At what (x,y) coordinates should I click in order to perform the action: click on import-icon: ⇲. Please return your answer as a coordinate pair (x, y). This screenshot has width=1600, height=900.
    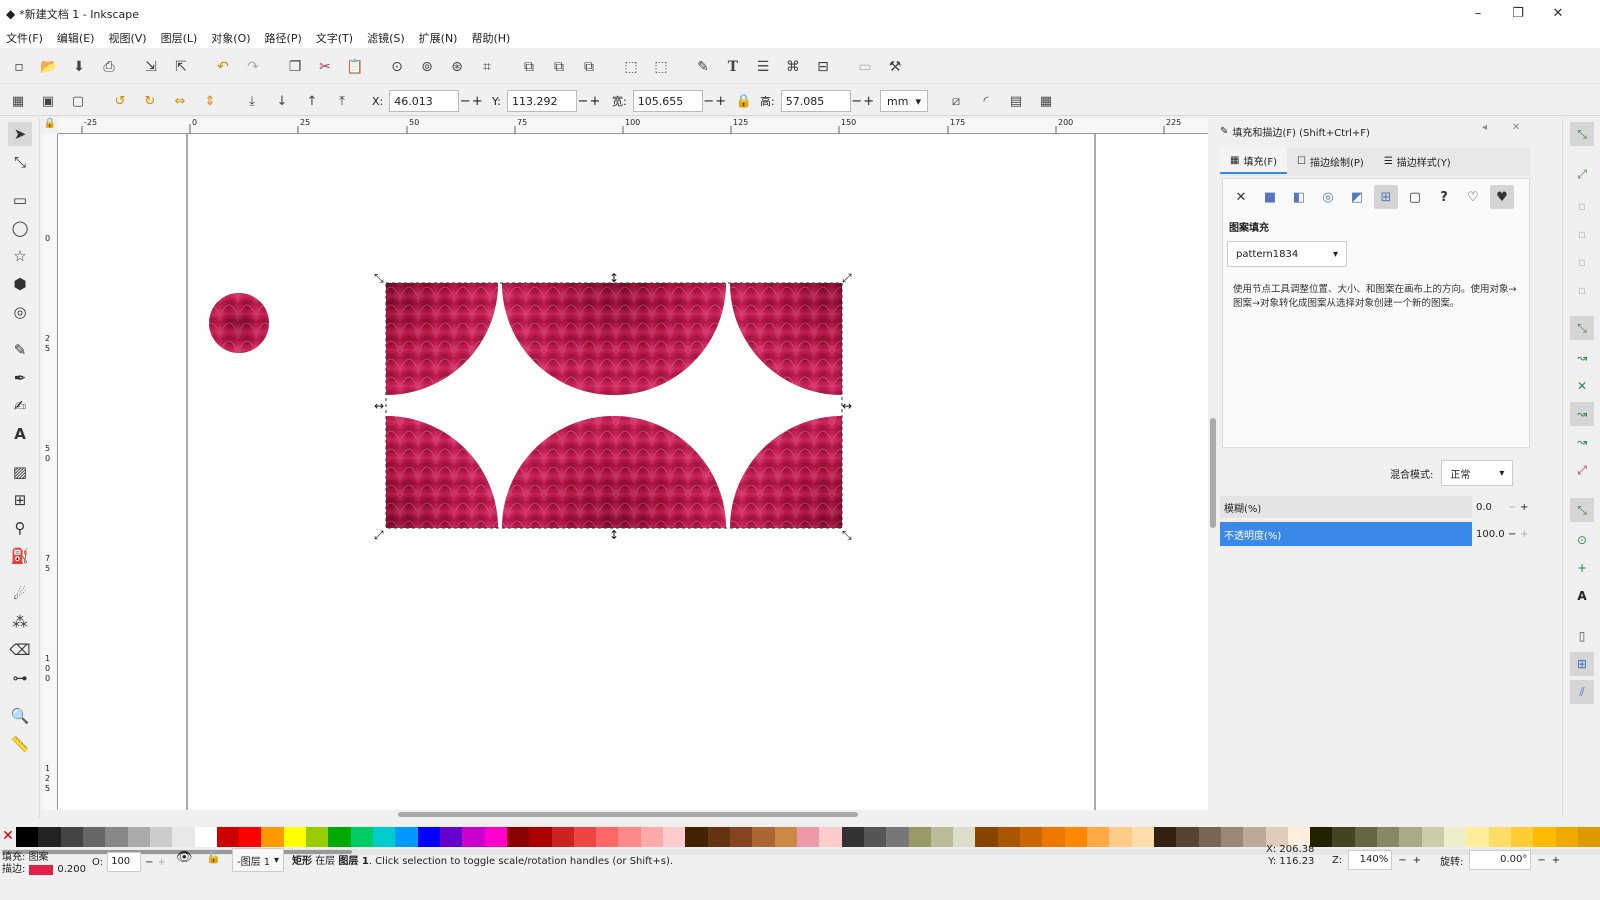
    Looking at the image, I should click on (151, 67).